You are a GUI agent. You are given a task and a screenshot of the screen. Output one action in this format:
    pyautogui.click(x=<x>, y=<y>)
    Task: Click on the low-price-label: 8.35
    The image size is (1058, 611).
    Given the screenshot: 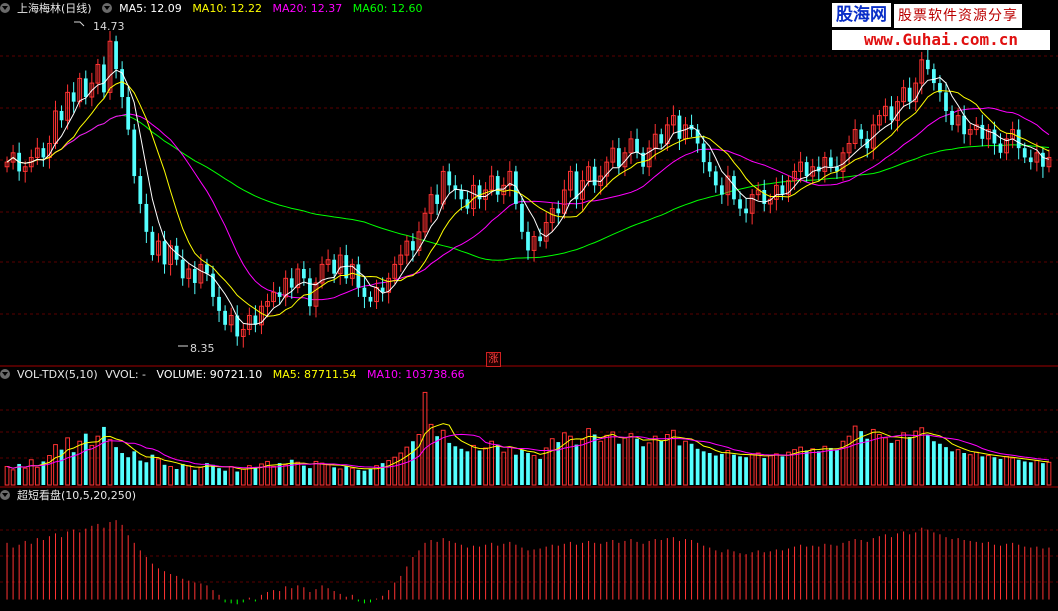 What is the action you would take?
    pyautogui.click(x=202, y=348)
    